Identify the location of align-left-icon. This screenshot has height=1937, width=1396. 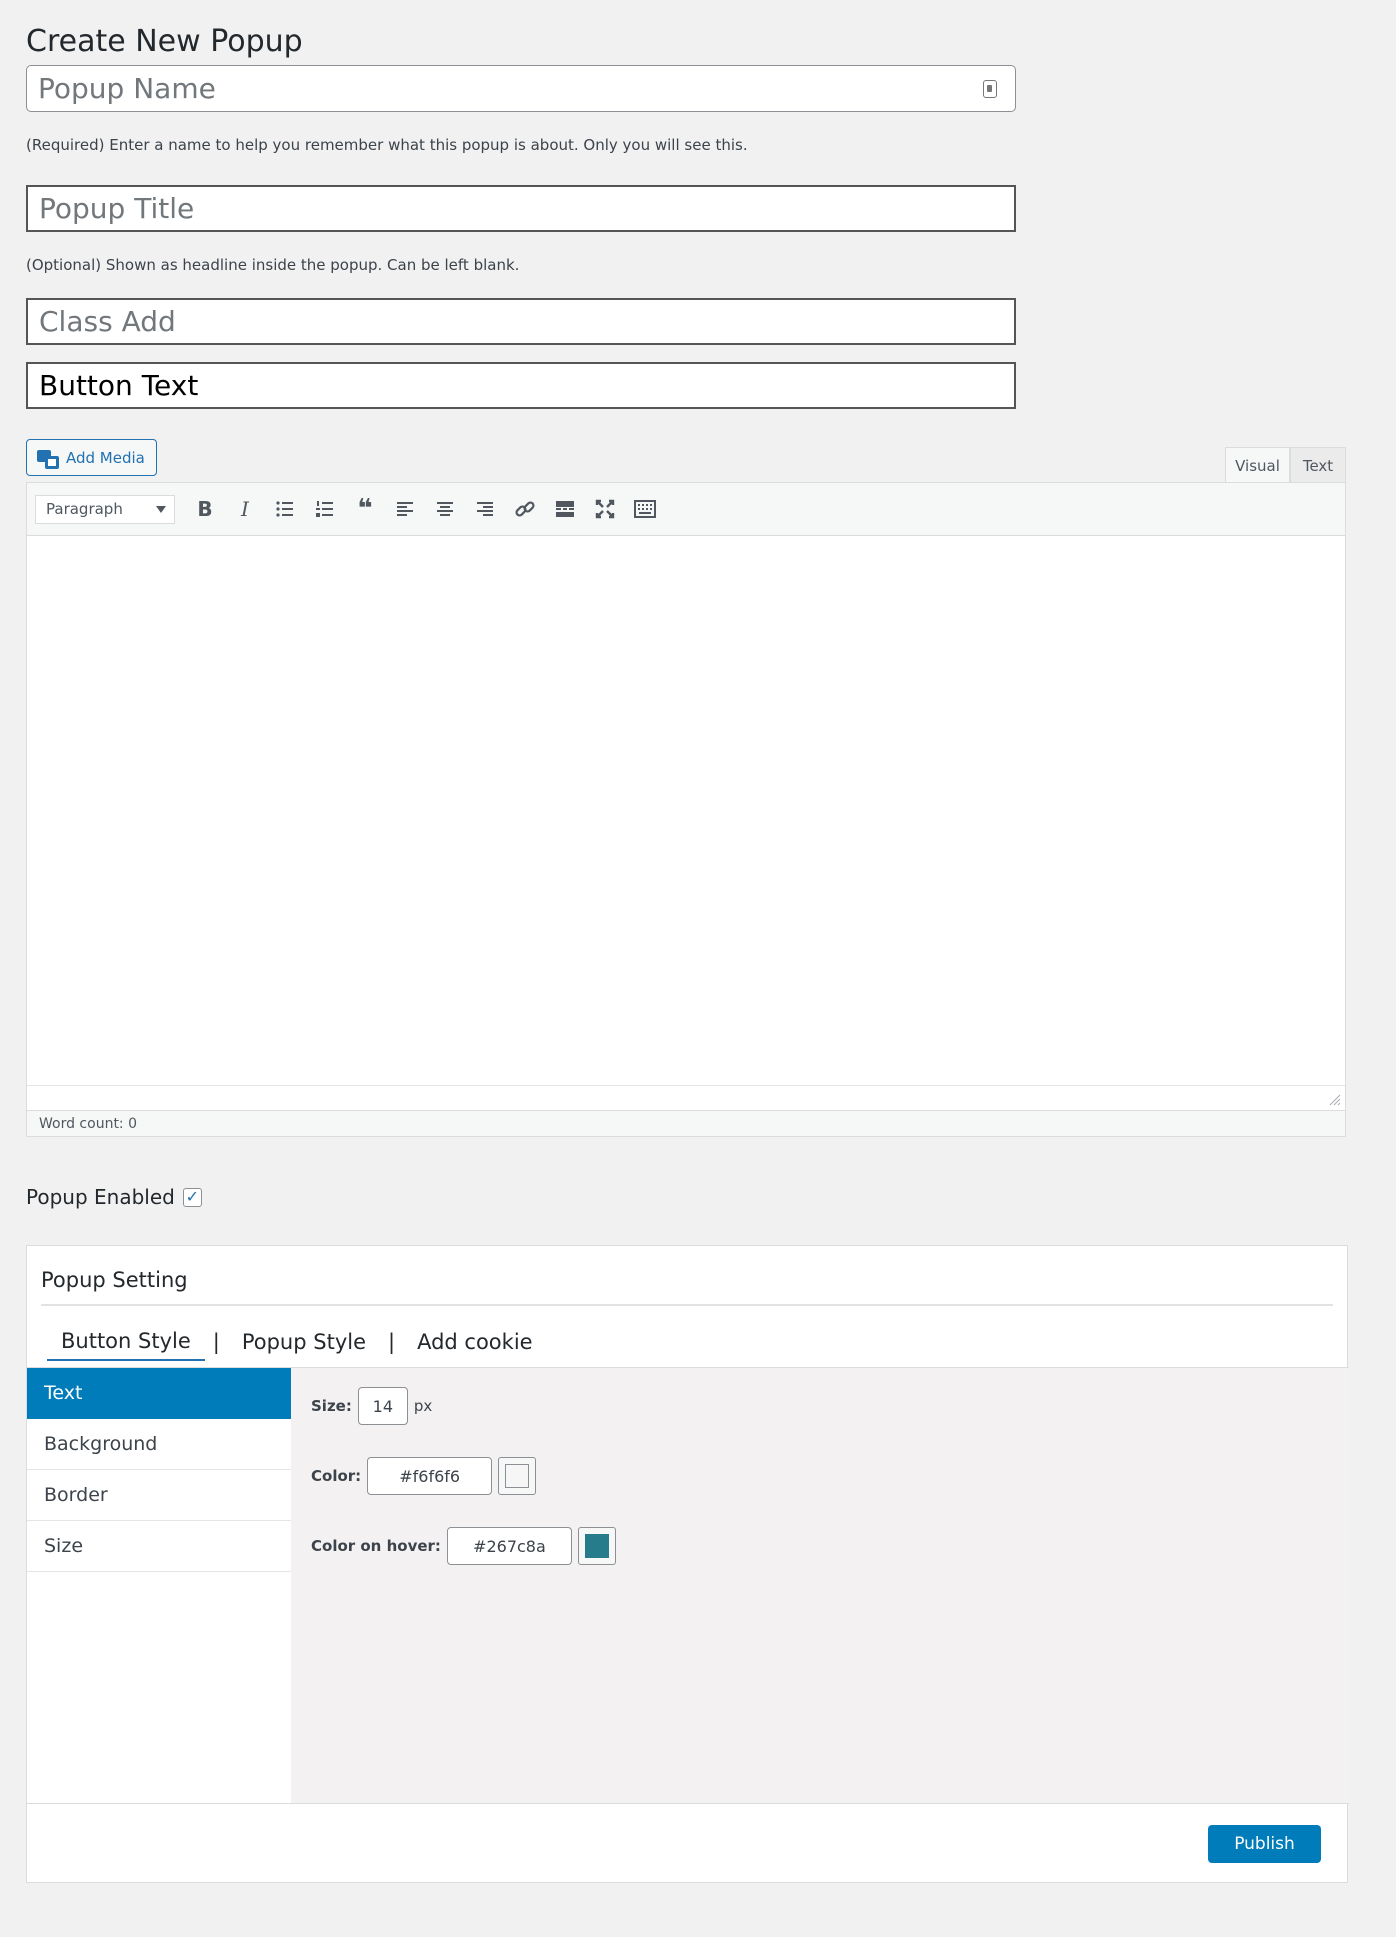
(405, 509).